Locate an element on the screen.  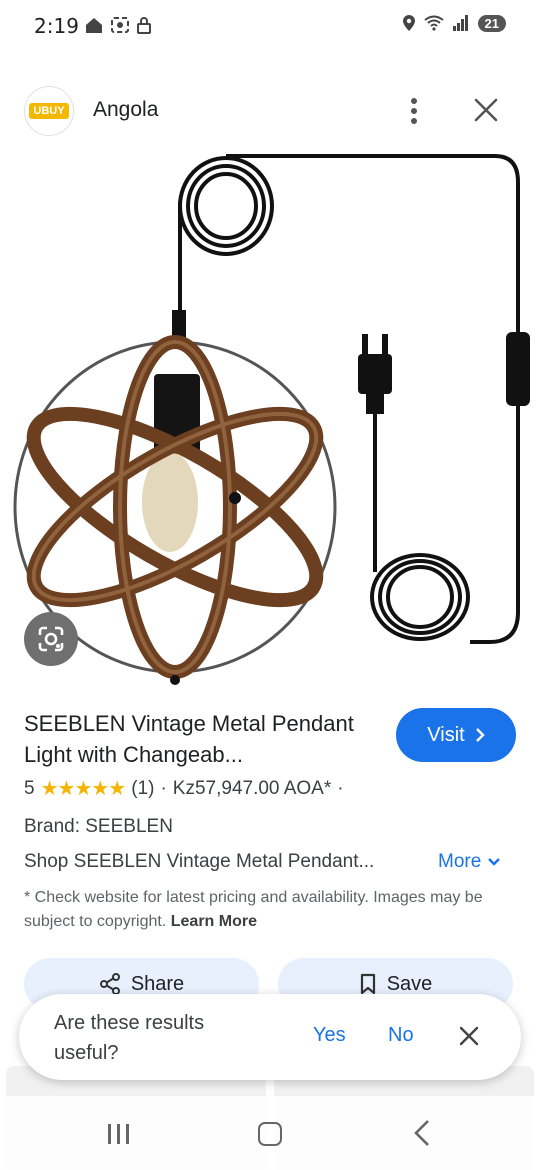
more-button: More is located at coordinates (469, 862).